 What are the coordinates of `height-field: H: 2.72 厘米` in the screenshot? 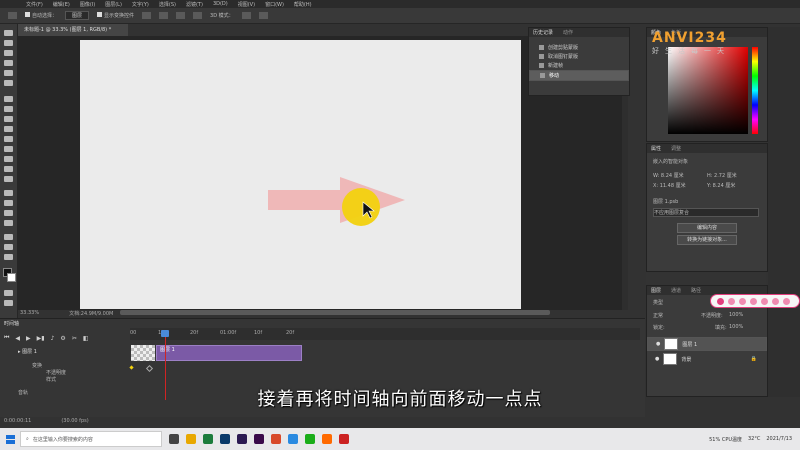 It's located at (722, 175).